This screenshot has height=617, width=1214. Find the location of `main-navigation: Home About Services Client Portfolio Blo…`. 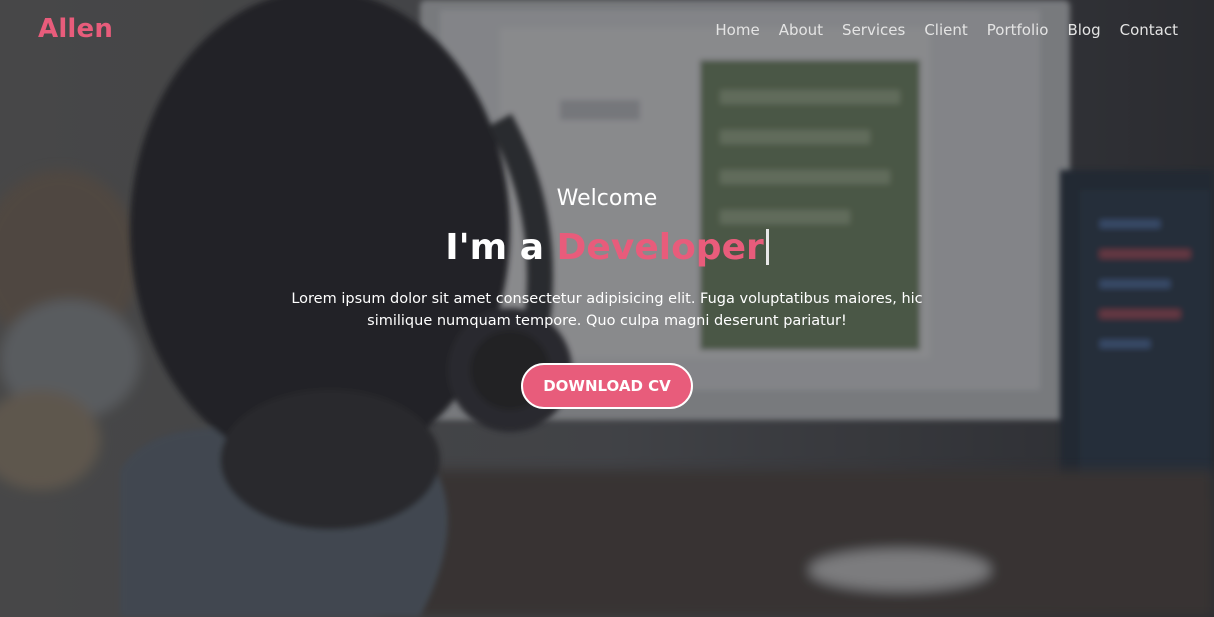

main-navigation: Home About Services Client Portfolio Blo… is located at coordinates (937, 30).